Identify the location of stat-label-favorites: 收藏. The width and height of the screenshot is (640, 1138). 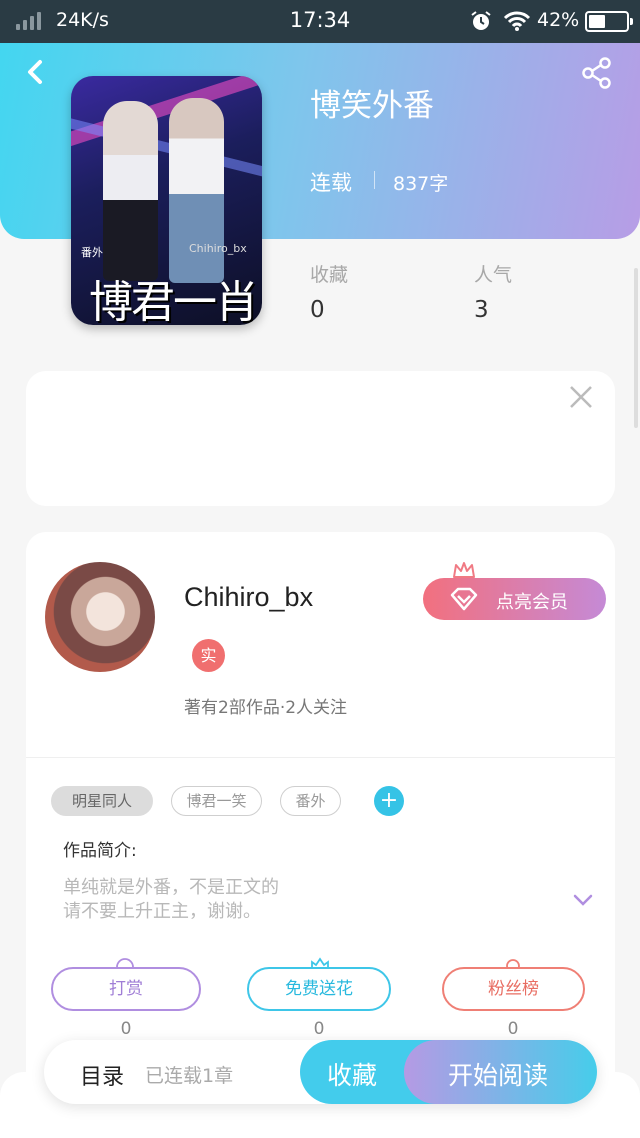
(329, 275).